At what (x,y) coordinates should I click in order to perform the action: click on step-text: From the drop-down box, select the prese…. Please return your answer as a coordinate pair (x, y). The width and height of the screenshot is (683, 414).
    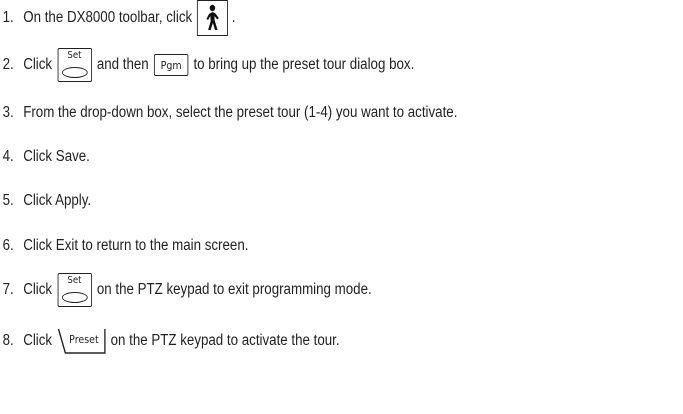
    Looking at the image, I should click on (240, 112).